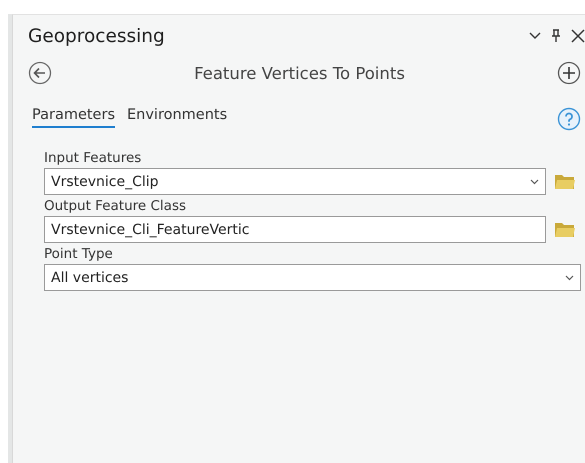  Describe the element at coordinates (97, 36) in the screenshot. I see `pane-title: Geoprocessing` at that location.